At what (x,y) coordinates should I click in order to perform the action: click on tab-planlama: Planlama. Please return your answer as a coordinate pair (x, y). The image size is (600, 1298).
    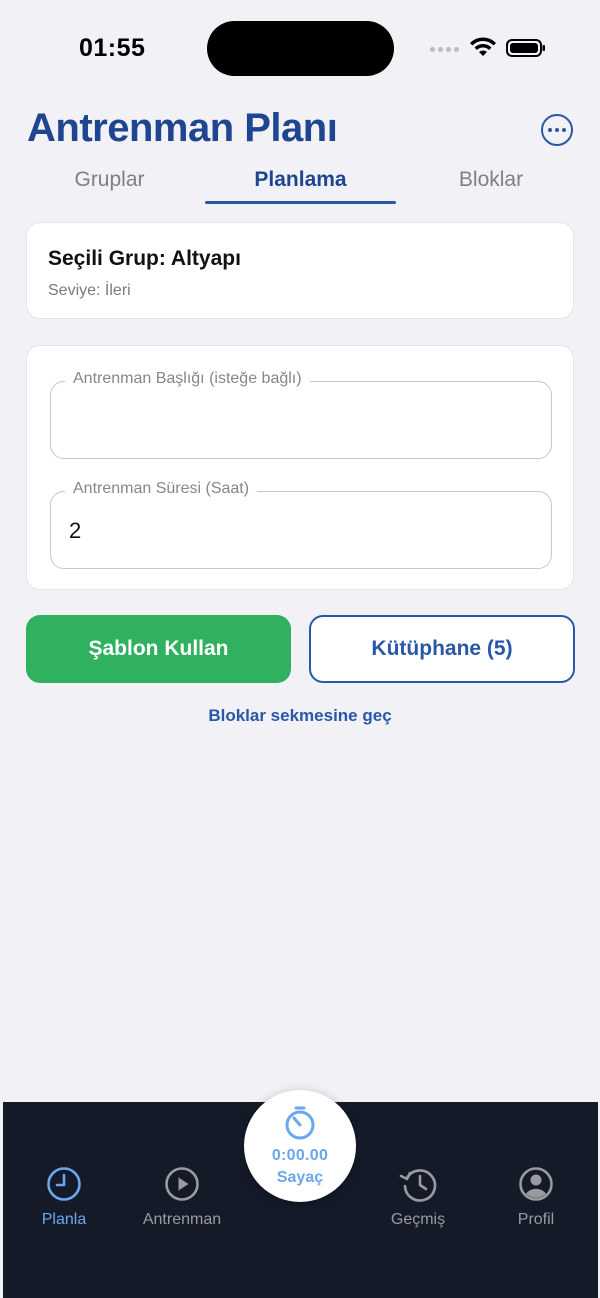
    Looking at the image, I should click on (300, 184).